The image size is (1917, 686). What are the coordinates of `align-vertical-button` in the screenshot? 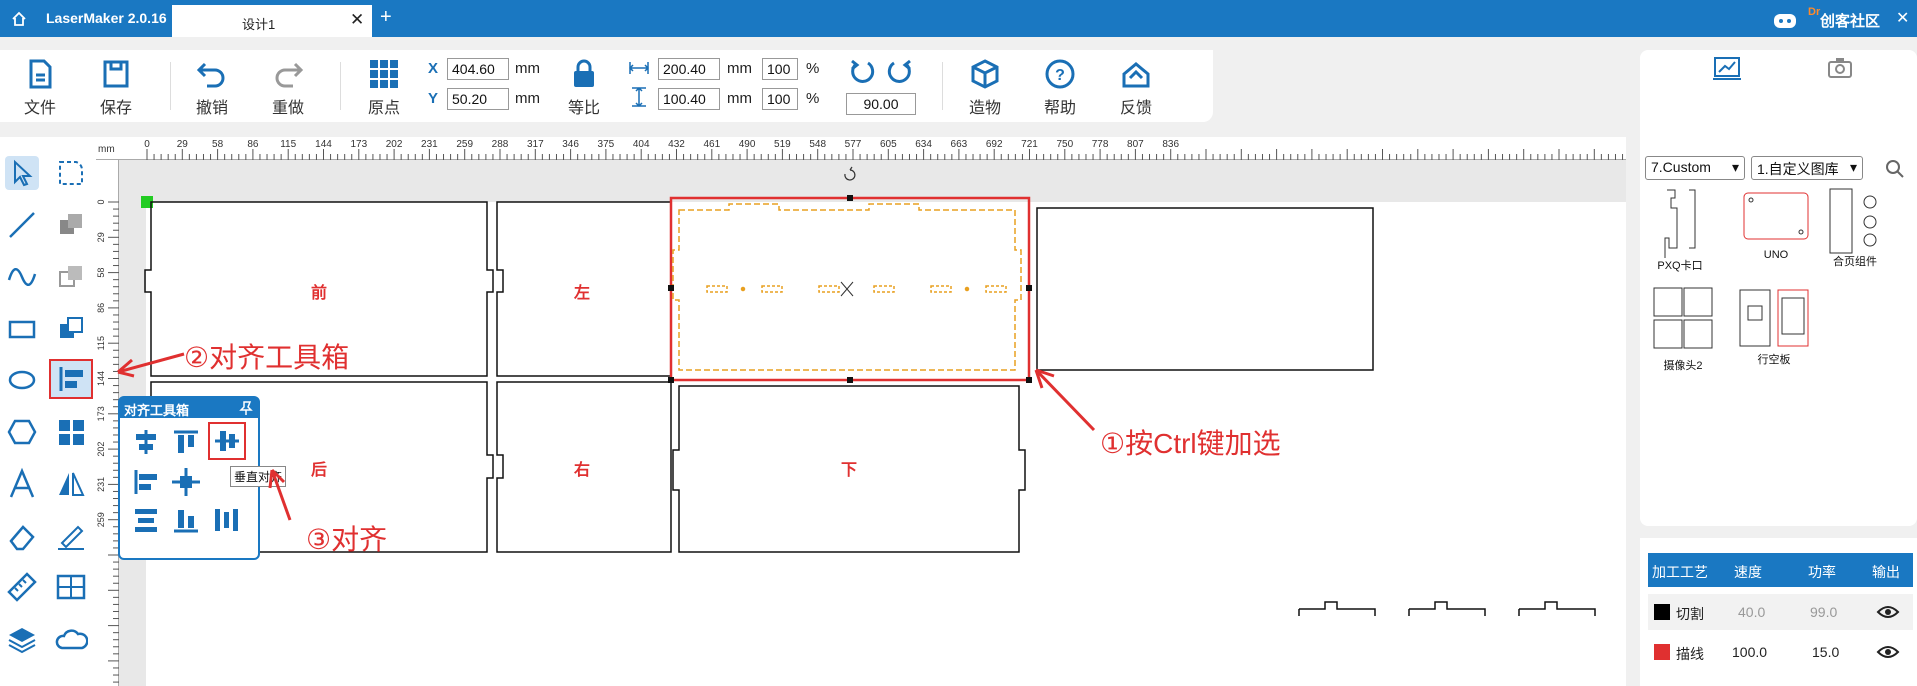 It's located at (227, 441).